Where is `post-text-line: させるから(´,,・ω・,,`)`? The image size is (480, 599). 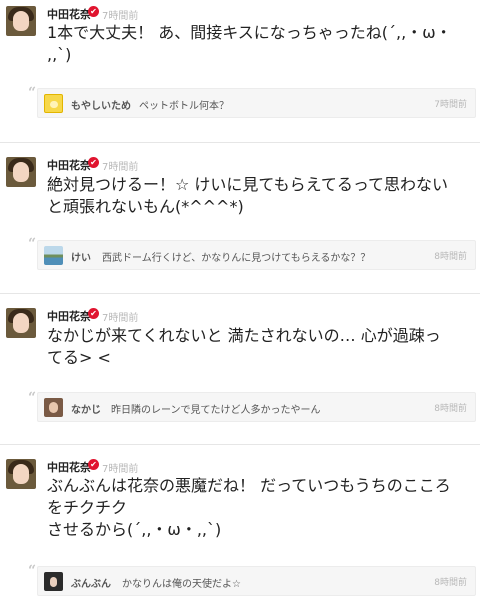 post-text-line: させるから(´,,・ω・,,`) is located at coordinates (134, 529).